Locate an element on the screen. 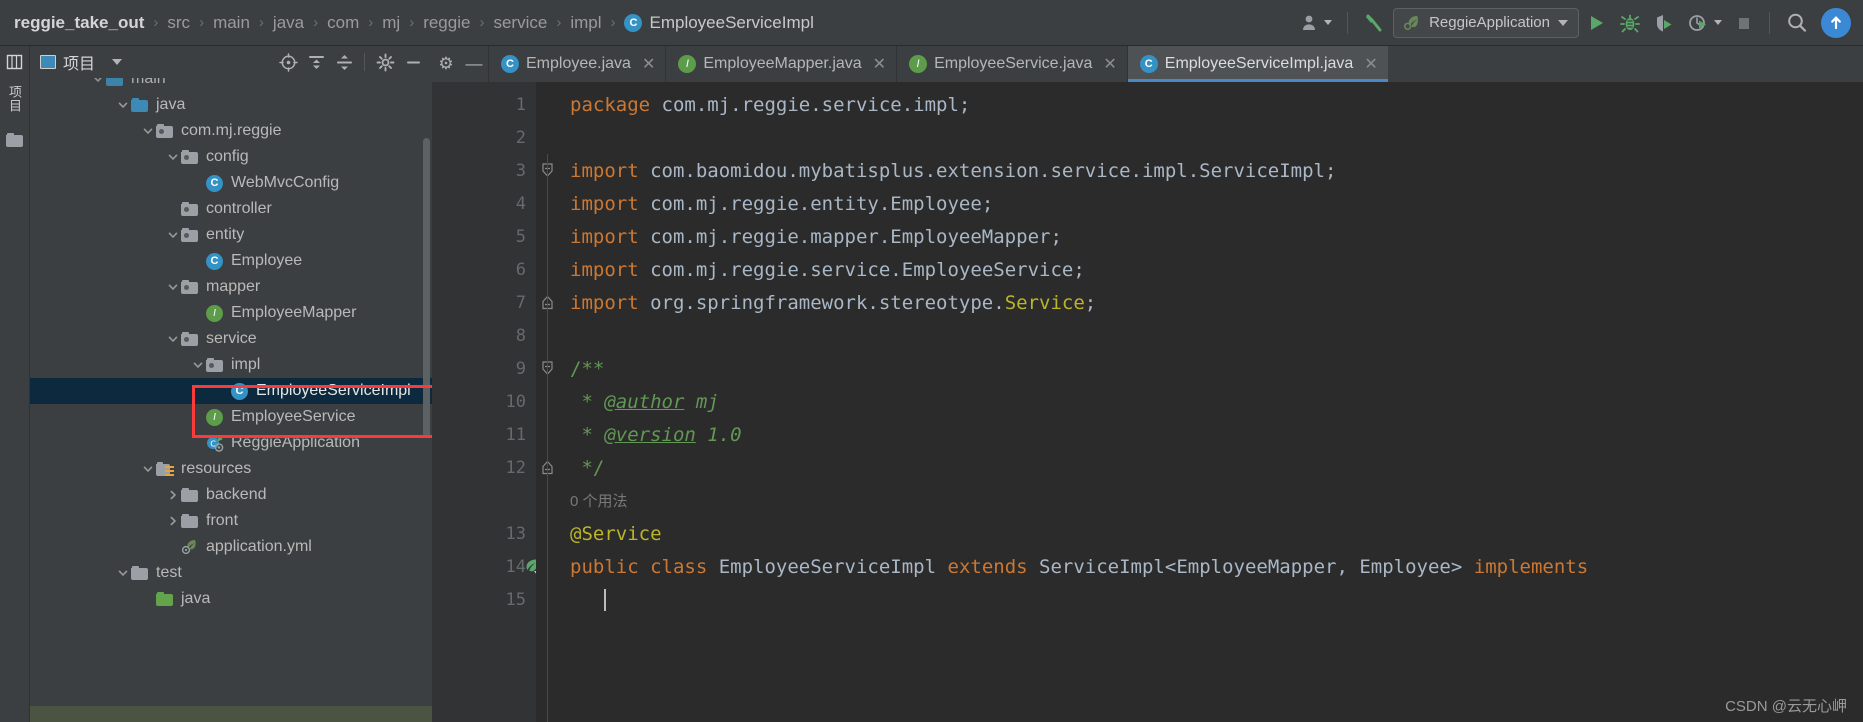  breadcrumb-item-impl: impl is located at coordinates (585, 23).